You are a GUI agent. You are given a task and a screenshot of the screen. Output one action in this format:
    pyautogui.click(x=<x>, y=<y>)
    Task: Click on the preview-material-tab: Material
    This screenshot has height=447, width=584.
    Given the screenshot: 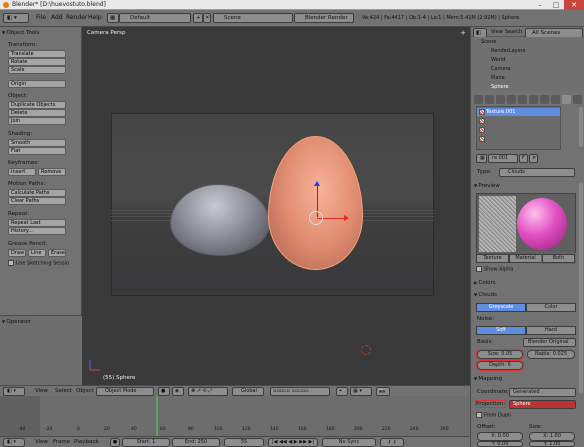 What is the action you would take?
    pyautogui.click(x=525, y=258)
    